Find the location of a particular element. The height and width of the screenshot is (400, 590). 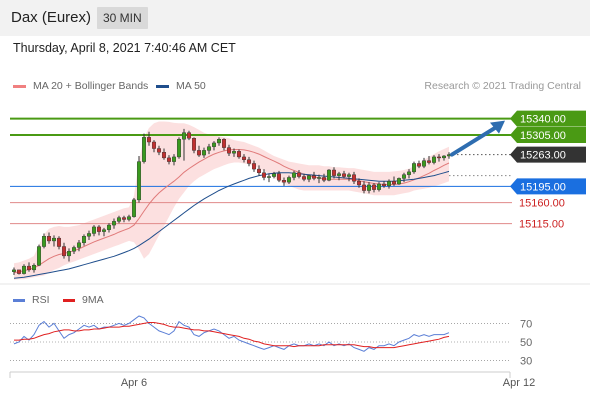

rsi-tick-50: 50 is located at coordinates (526, 343).